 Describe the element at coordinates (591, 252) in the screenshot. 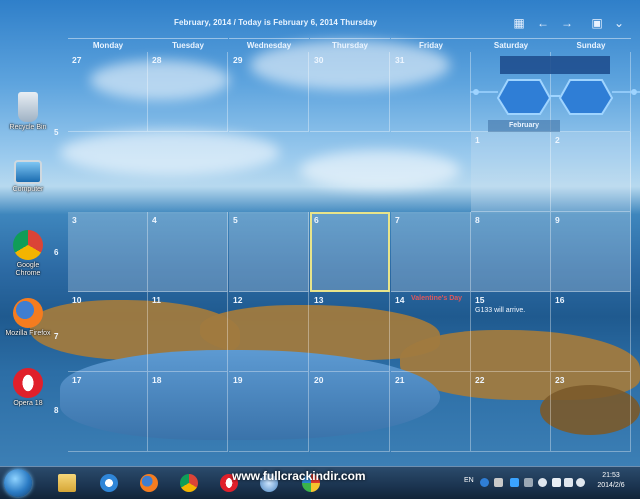

I see `calendar-day-cell: 9` at that location.